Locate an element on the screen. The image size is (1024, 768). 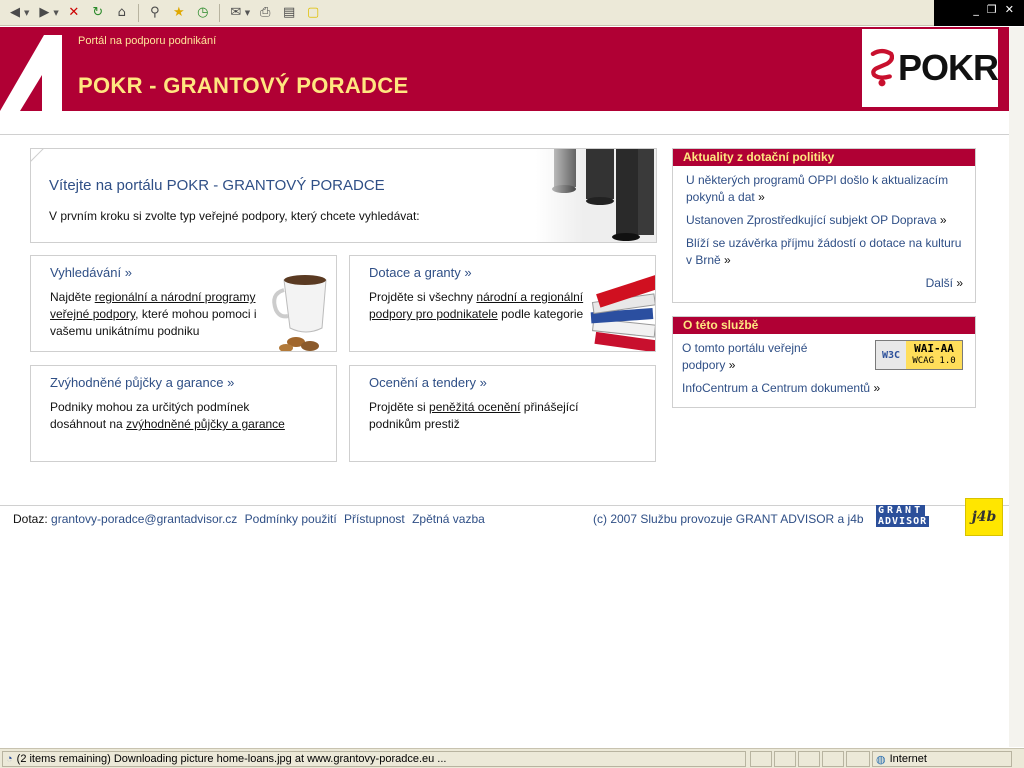
search-icon: ⚲ is located at coordinates (155, 13).